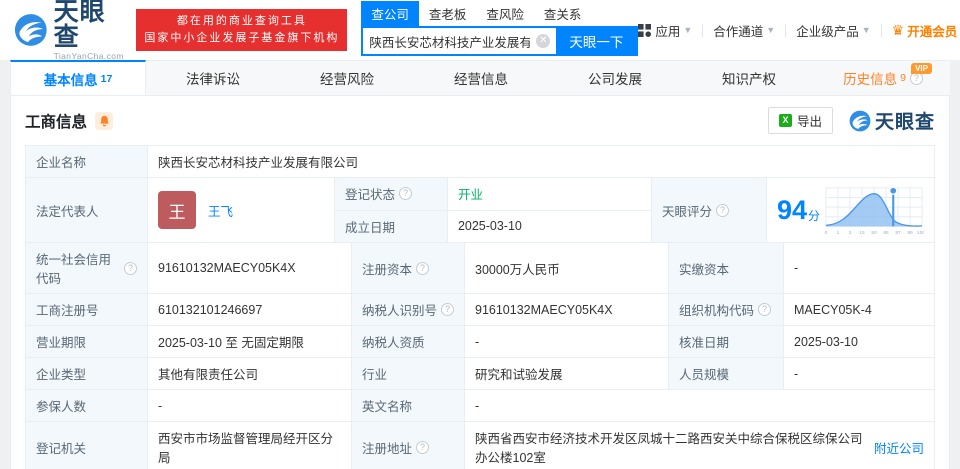  I want to click on legal-rep-link: 王飞, so click(220, 210).